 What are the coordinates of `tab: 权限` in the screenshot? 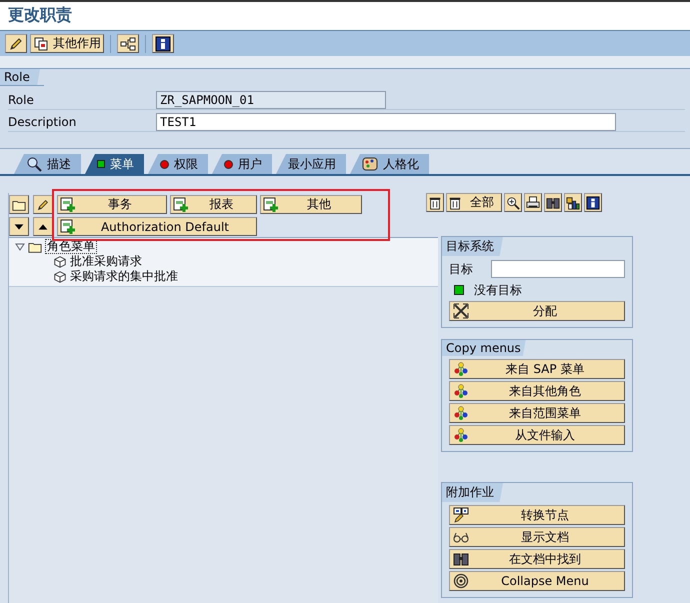 It's located at (178, 164).